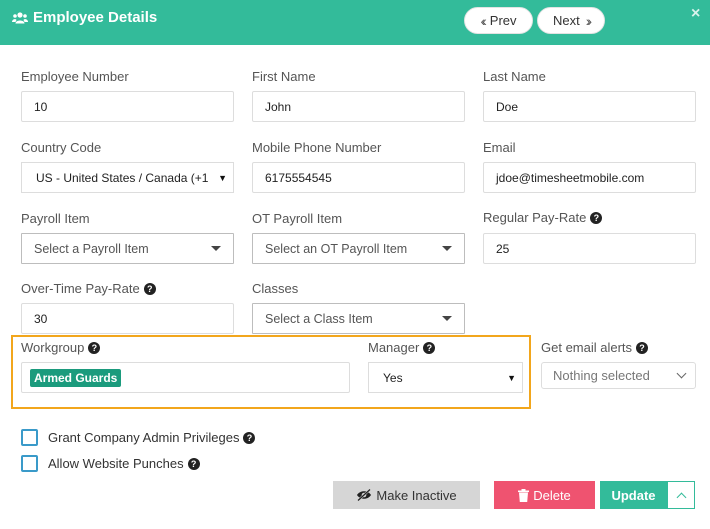 The width and height of the screenshot is (710, 529). I want to click on trash-icon, so click(524, 495).